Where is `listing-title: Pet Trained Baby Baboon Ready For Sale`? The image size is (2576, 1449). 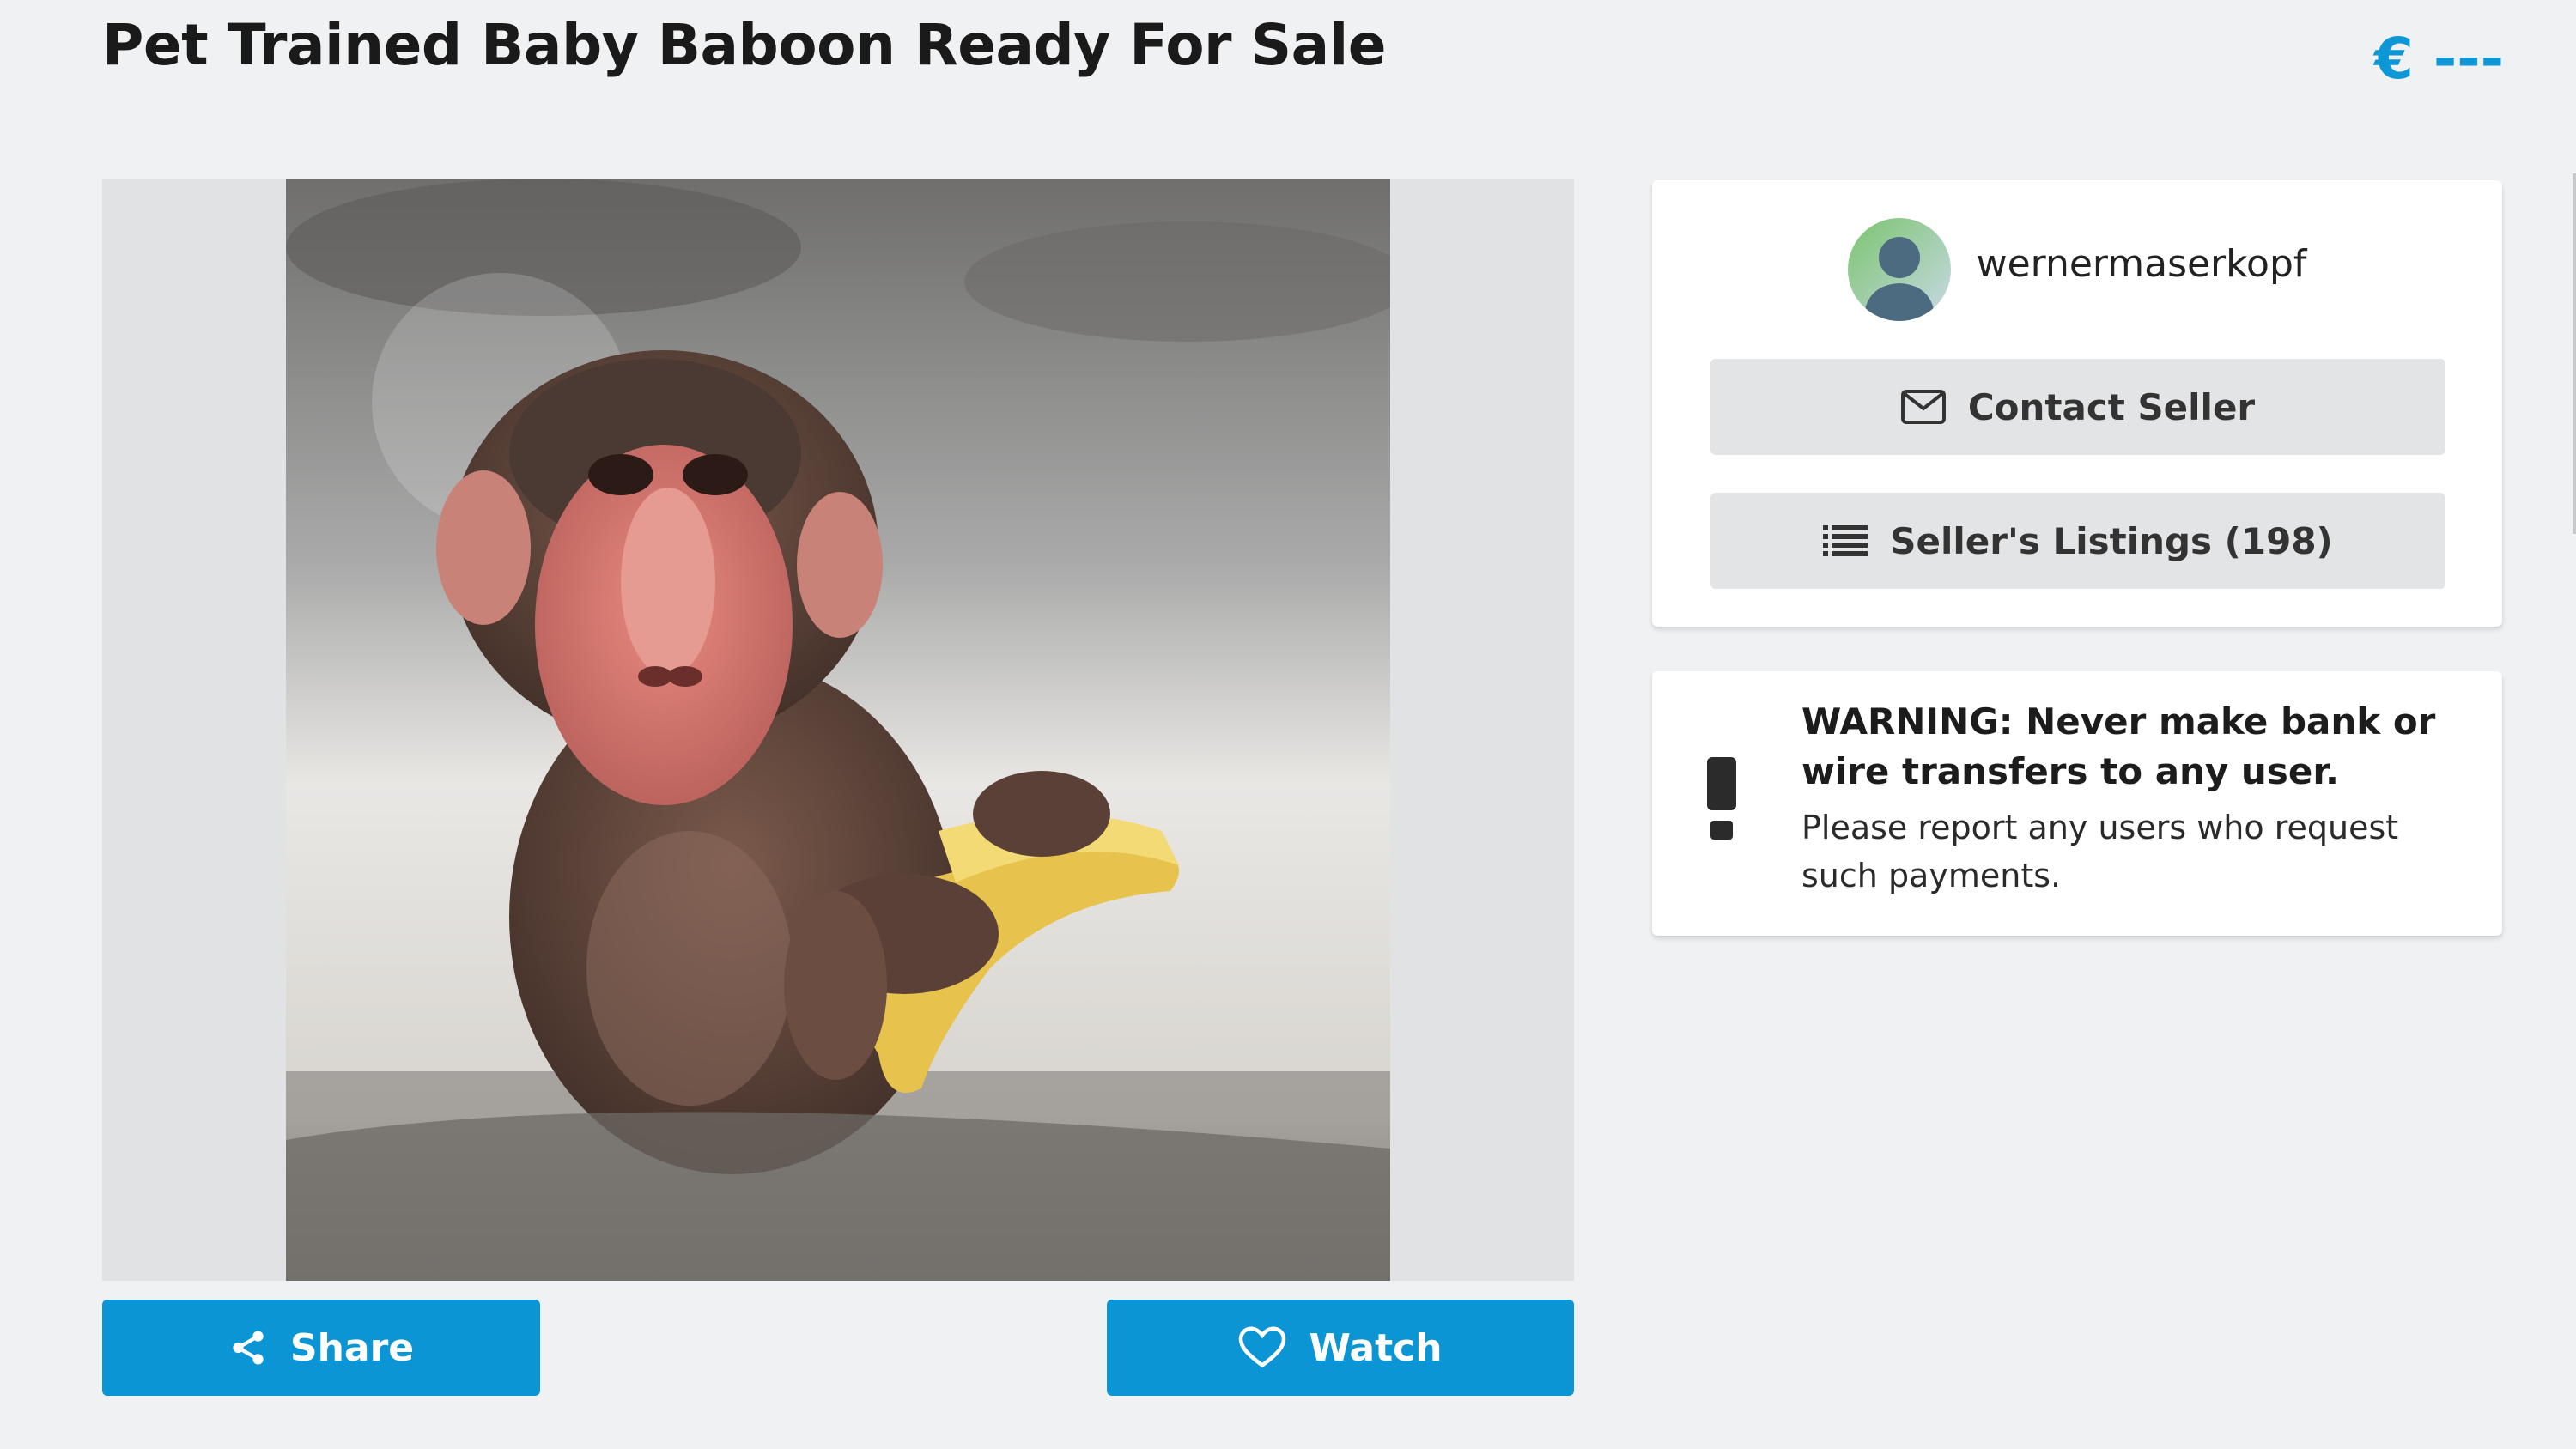
listing-title: Pet Trained Baby Baboon Ready For Sale is located at coordinates (744, 45).